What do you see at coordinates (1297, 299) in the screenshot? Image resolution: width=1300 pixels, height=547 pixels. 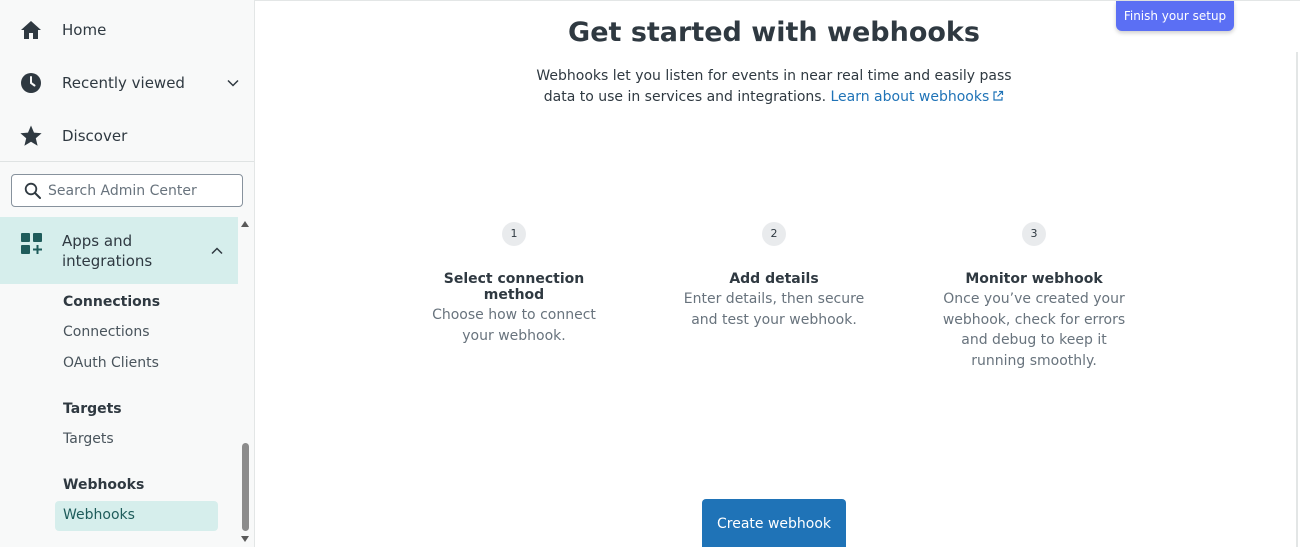 I see `page-right-border` at bounding box center [1297, 299].